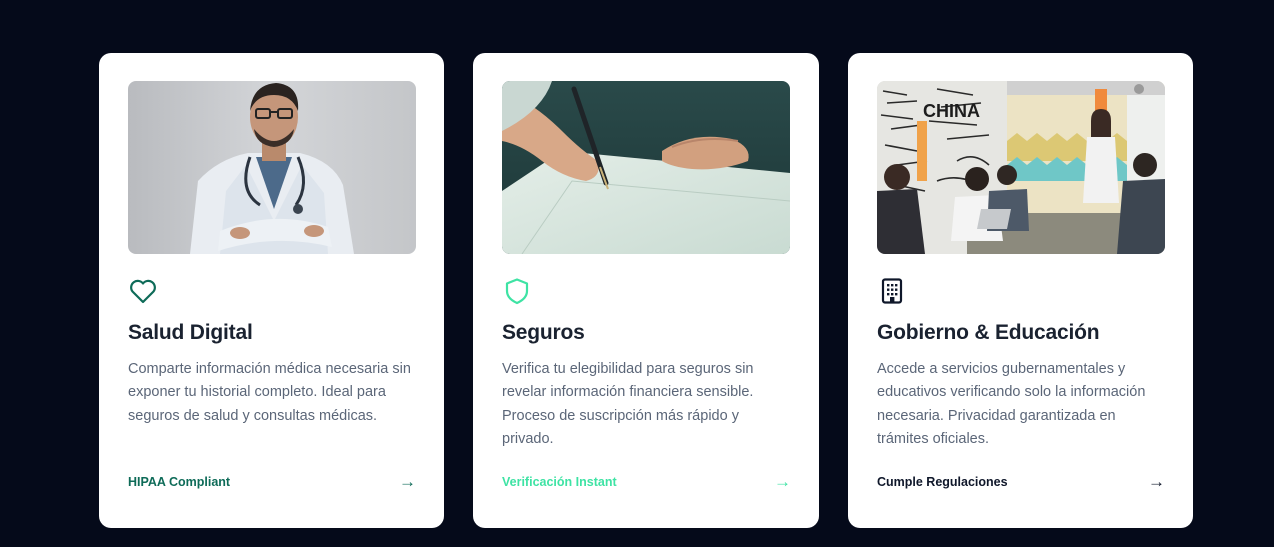 The image size is (1274, 547). I want to click on building-icon, so click(892, 291).